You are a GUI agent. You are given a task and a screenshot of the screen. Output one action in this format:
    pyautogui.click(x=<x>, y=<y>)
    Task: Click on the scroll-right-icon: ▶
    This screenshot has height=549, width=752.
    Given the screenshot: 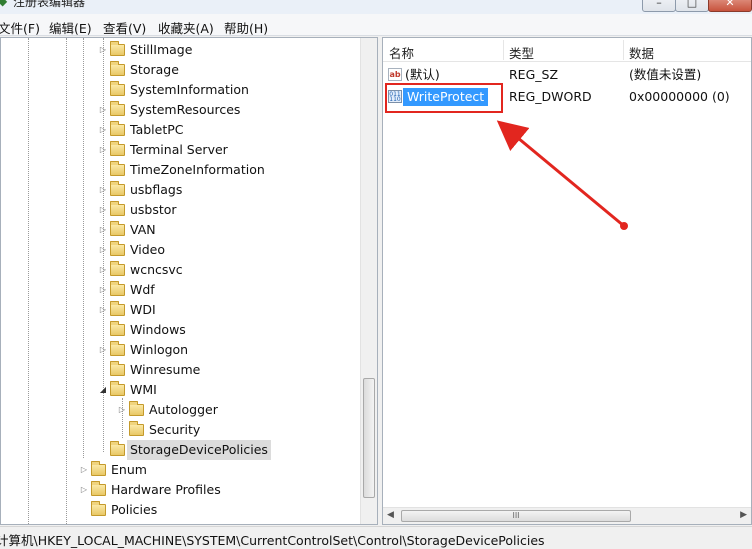 What is the action you would take?
    pyautogui.click(x=743, y=515)
    